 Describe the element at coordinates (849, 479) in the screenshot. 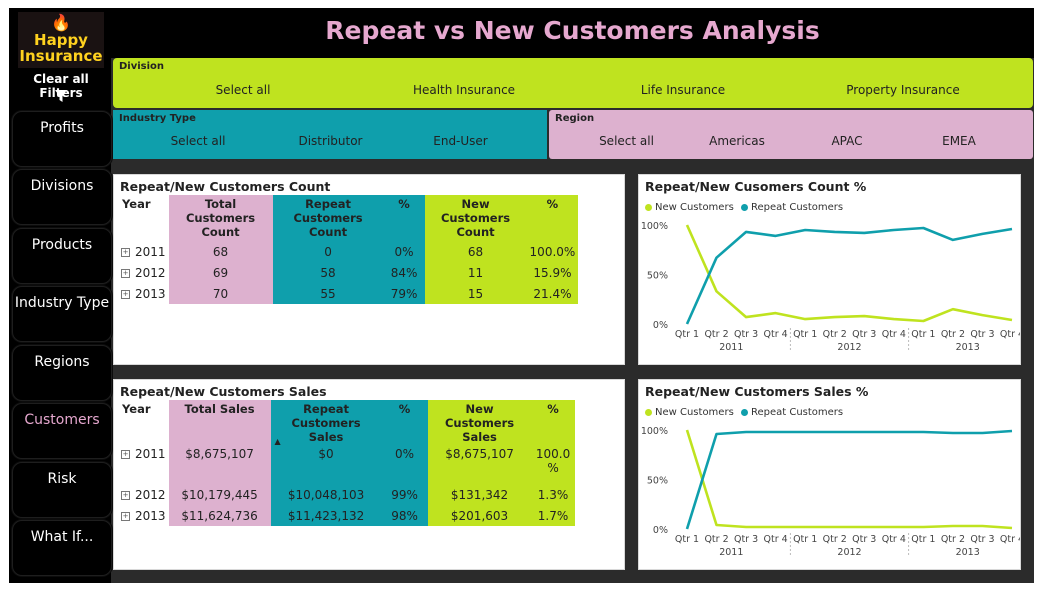

I see `series-line` at that location.